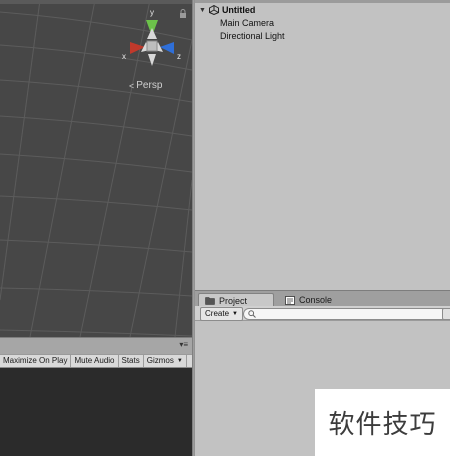 The height and width of the screenshot is (456, 450). I want to click on gizmo-cone-bottom, so click(152, 60).